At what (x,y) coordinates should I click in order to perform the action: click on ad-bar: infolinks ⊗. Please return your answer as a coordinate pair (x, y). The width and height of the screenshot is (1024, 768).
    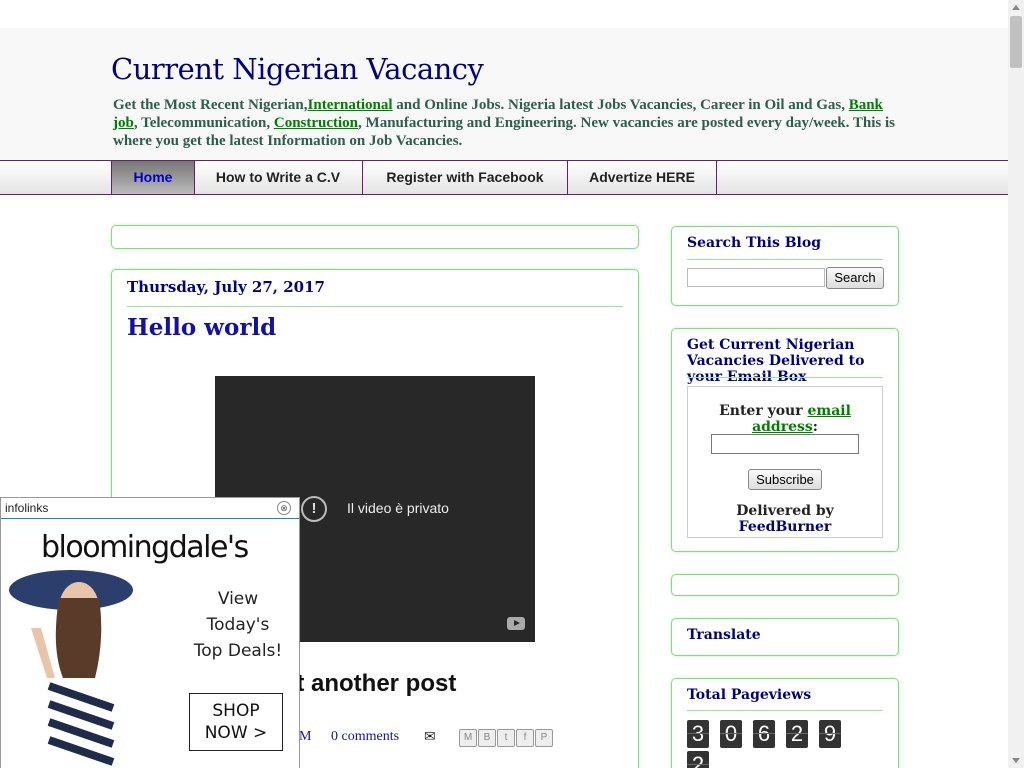
    Looking at the image, I should click on (150, 508).